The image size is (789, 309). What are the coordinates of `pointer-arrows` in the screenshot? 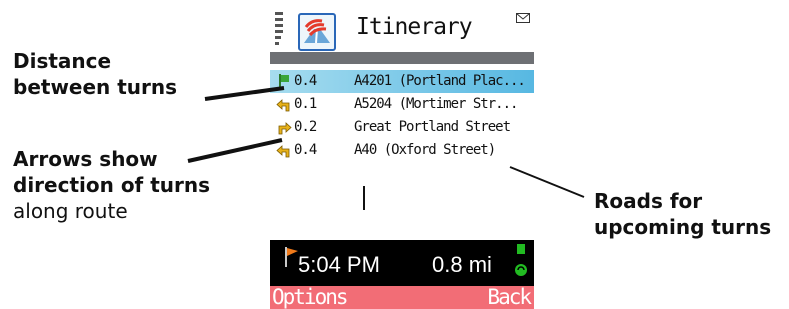 It's located at (235, 150).